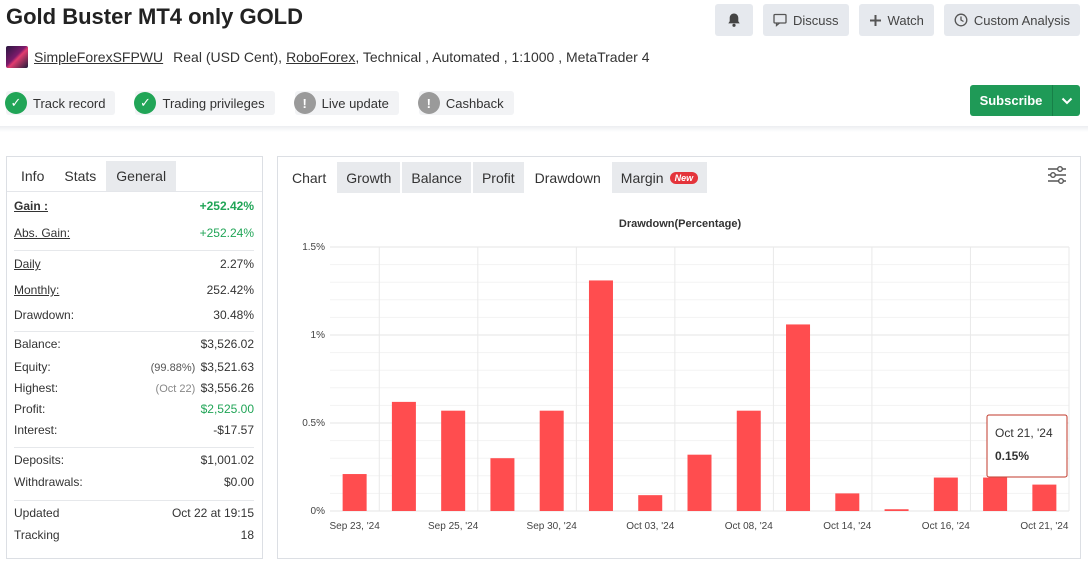  I want to click on stat-value: $3,521.63, so click(227, 366).